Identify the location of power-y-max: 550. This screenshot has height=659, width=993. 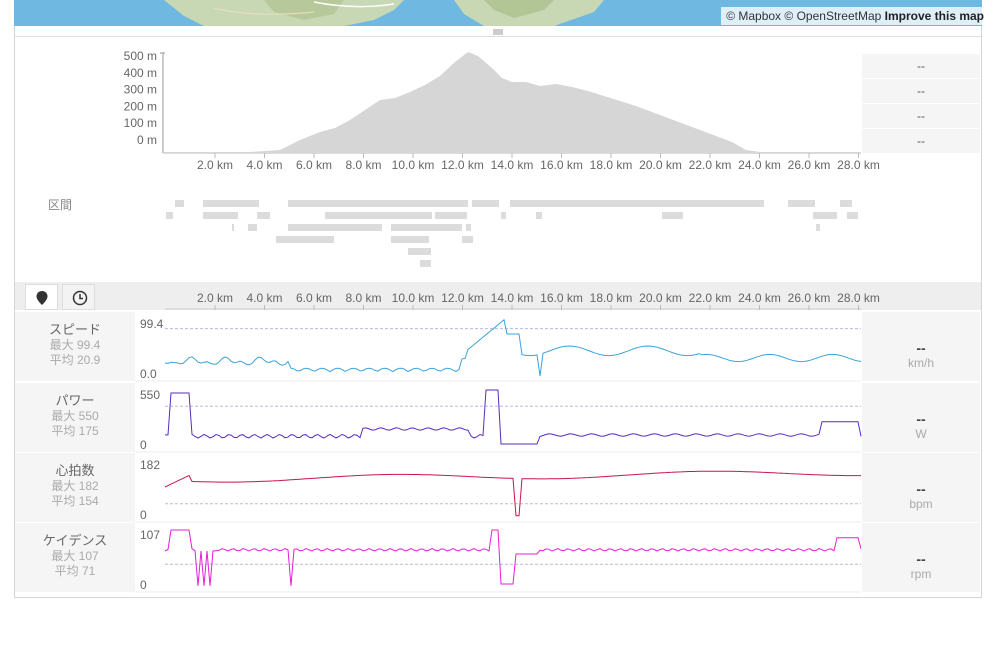
(150, 395).